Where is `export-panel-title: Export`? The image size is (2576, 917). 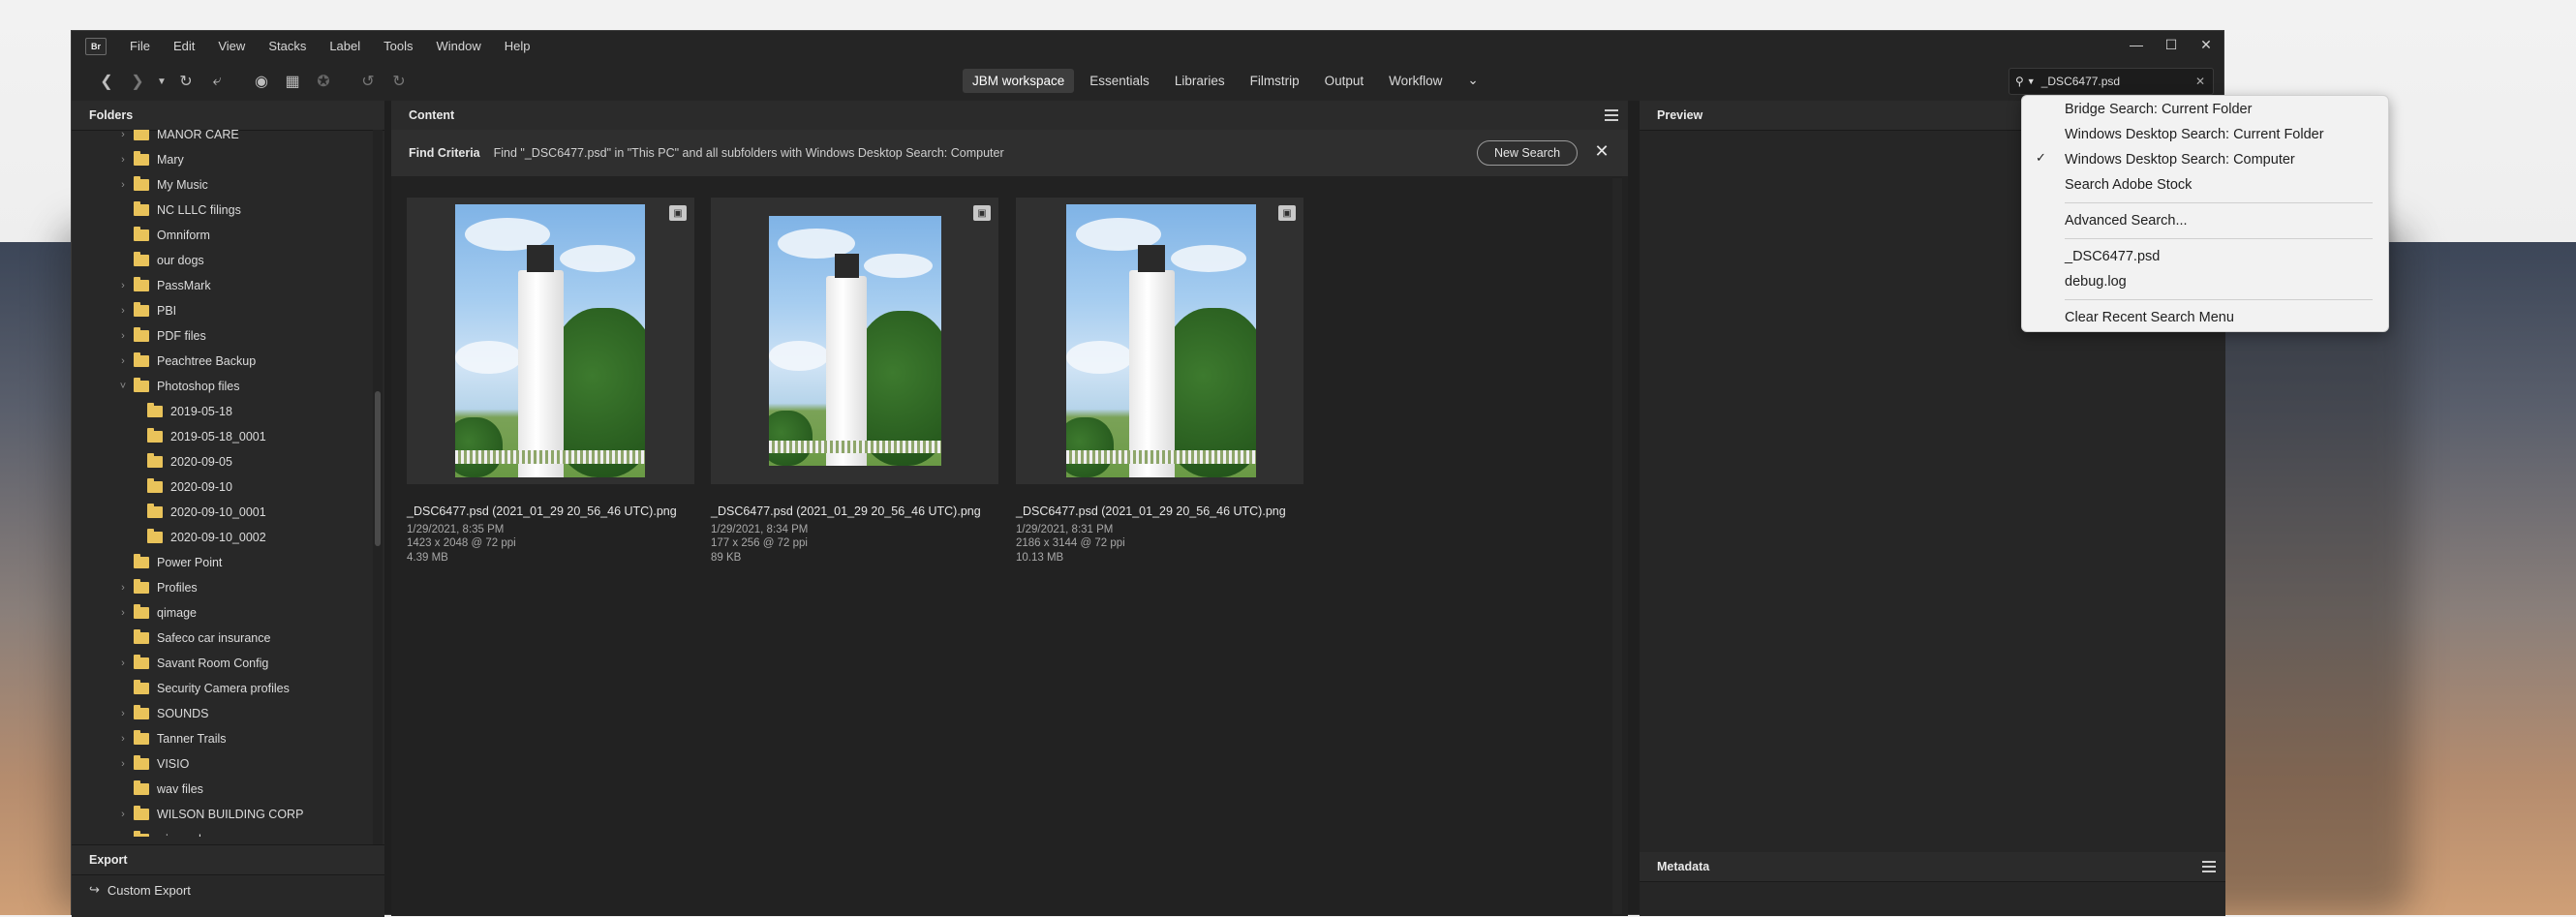 export-panel-title: Export is located at coordinates (108, 859).